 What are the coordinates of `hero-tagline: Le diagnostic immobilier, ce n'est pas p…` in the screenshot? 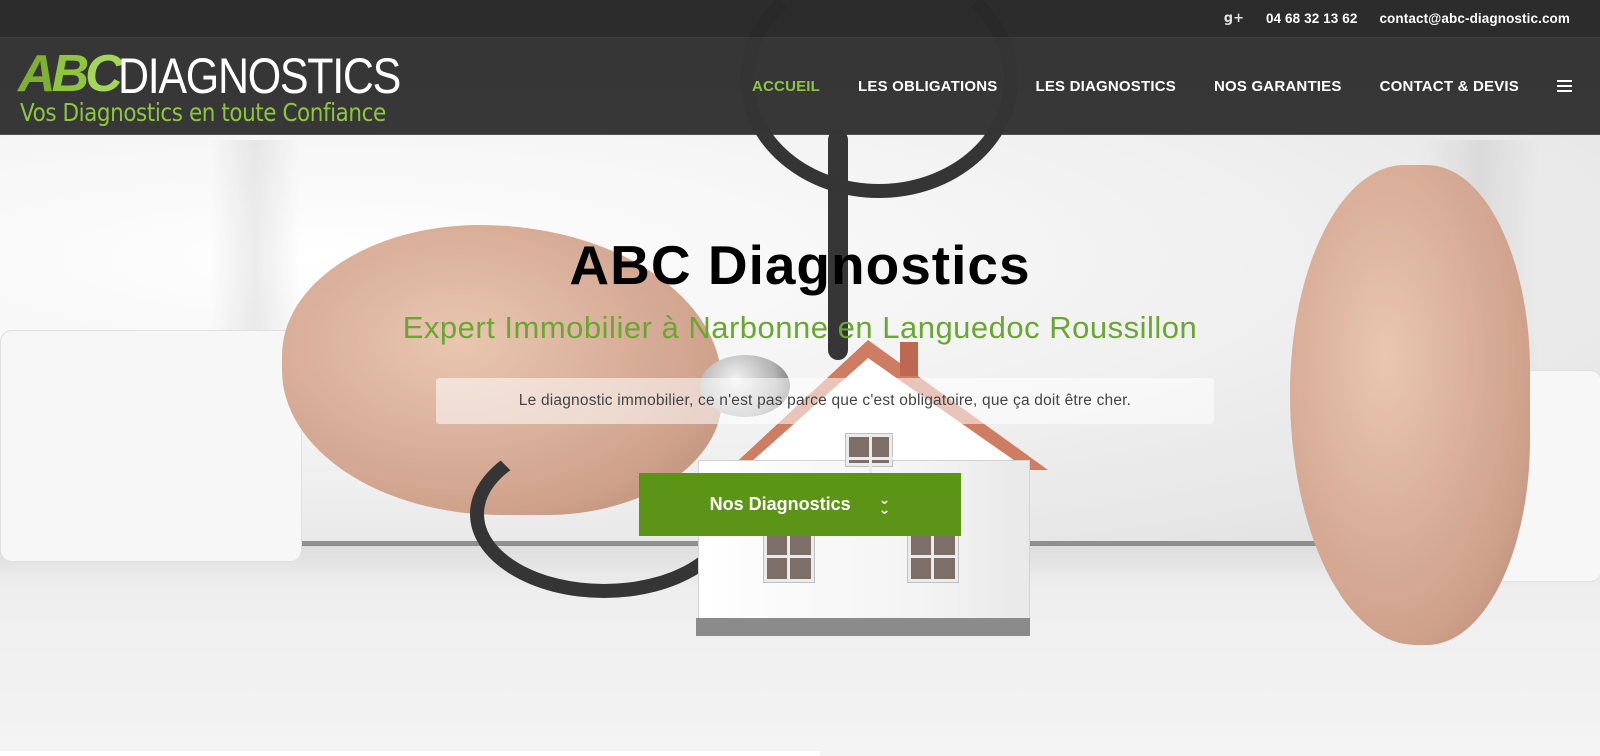 It's located at (825, 400).